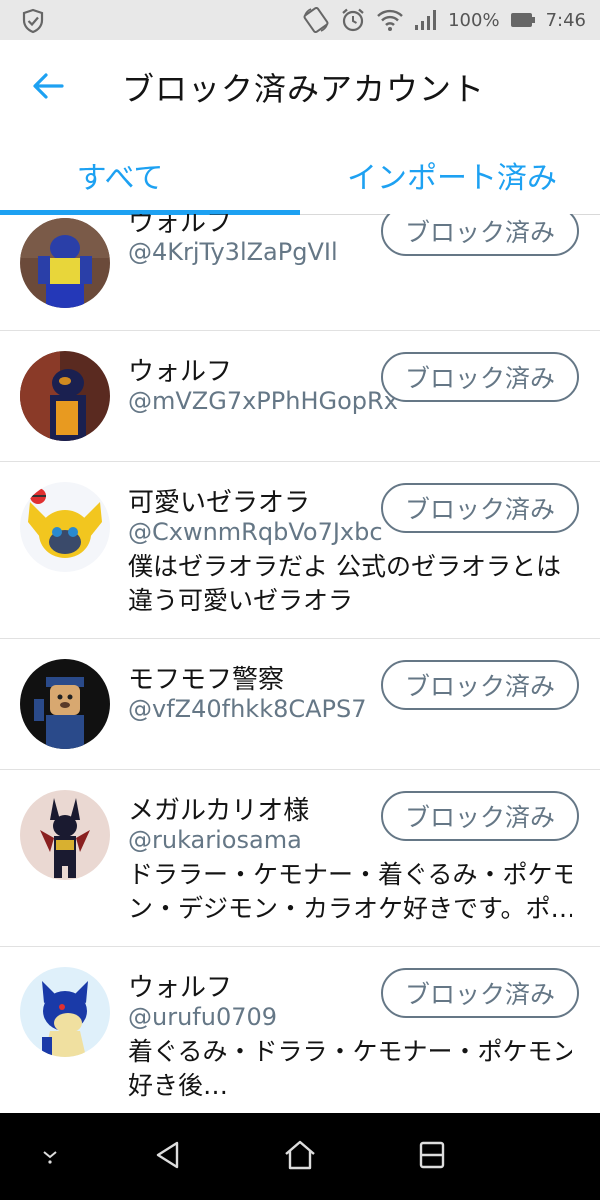 This screenshot has height=1200, width=600. I want to click on recents-icon, so click(432, 1157).